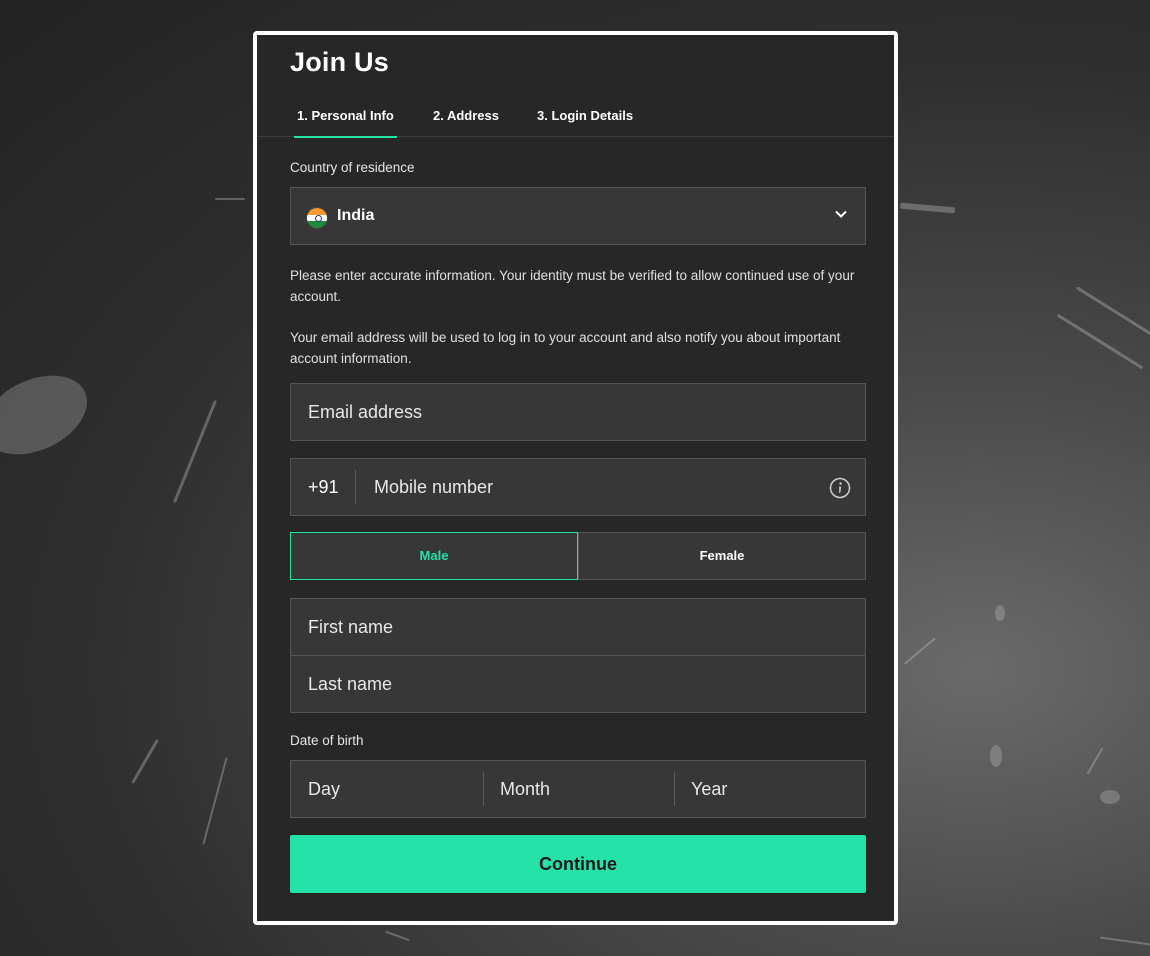  I want to click on country-value: India, so click(356, 215).